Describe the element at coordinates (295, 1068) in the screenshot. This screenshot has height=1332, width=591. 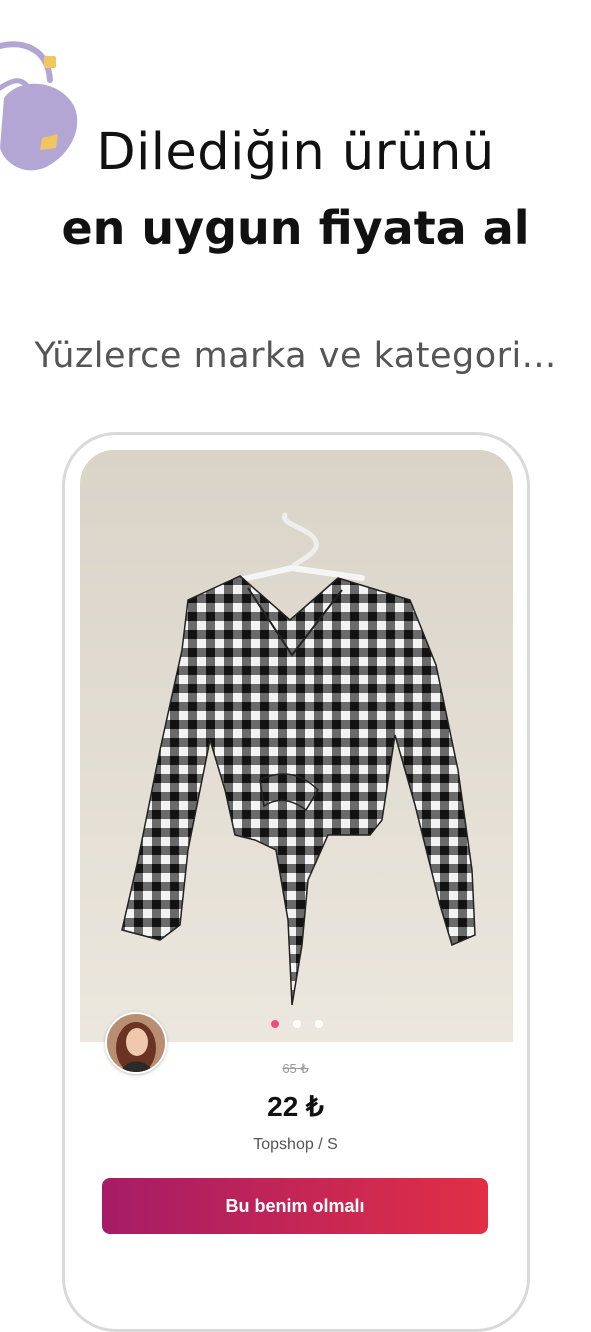
I see `old-price: 65 ₺` at that location.